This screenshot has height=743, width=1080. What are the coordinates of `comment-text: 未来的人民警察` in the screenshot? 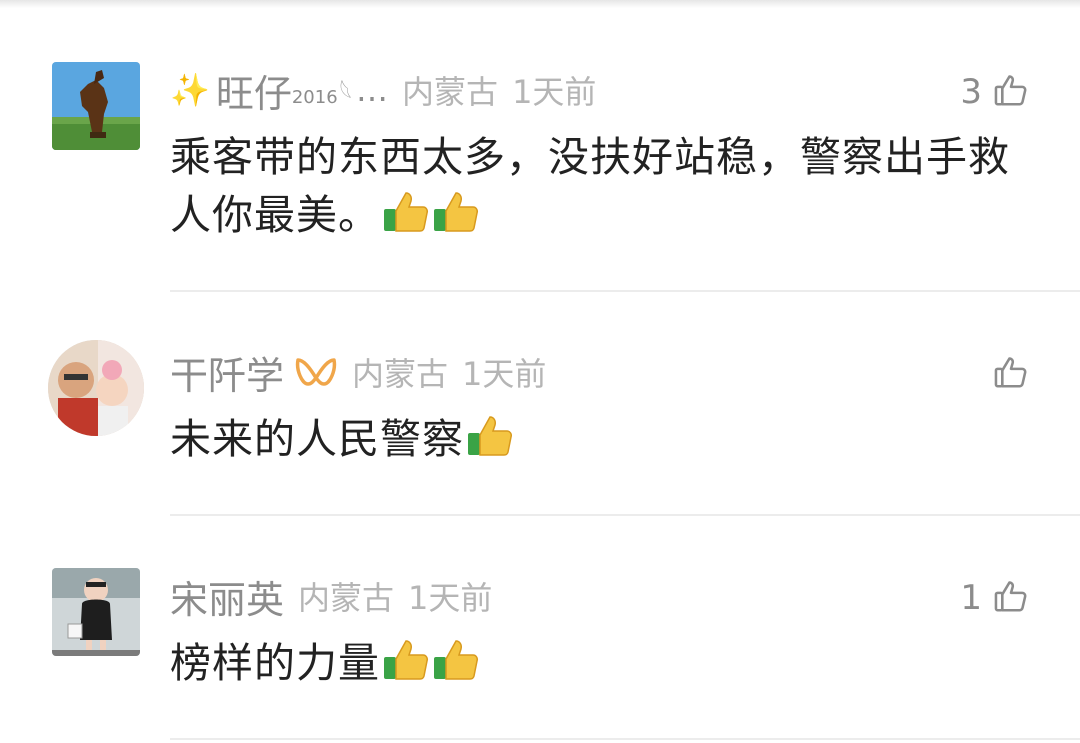 It's located at (605, 442).